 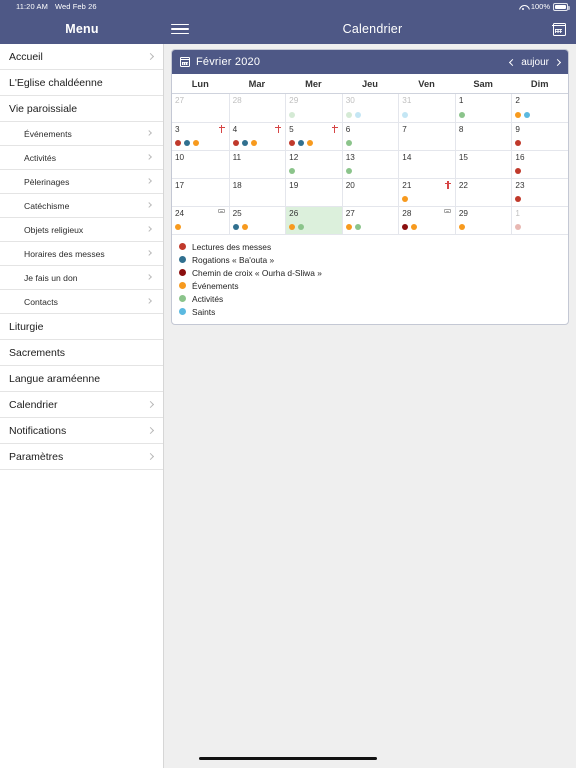 What do you see at coordinates (483, 192) in the screenshot?
I see `day-cell: 22` at bounding box center [483, 192].